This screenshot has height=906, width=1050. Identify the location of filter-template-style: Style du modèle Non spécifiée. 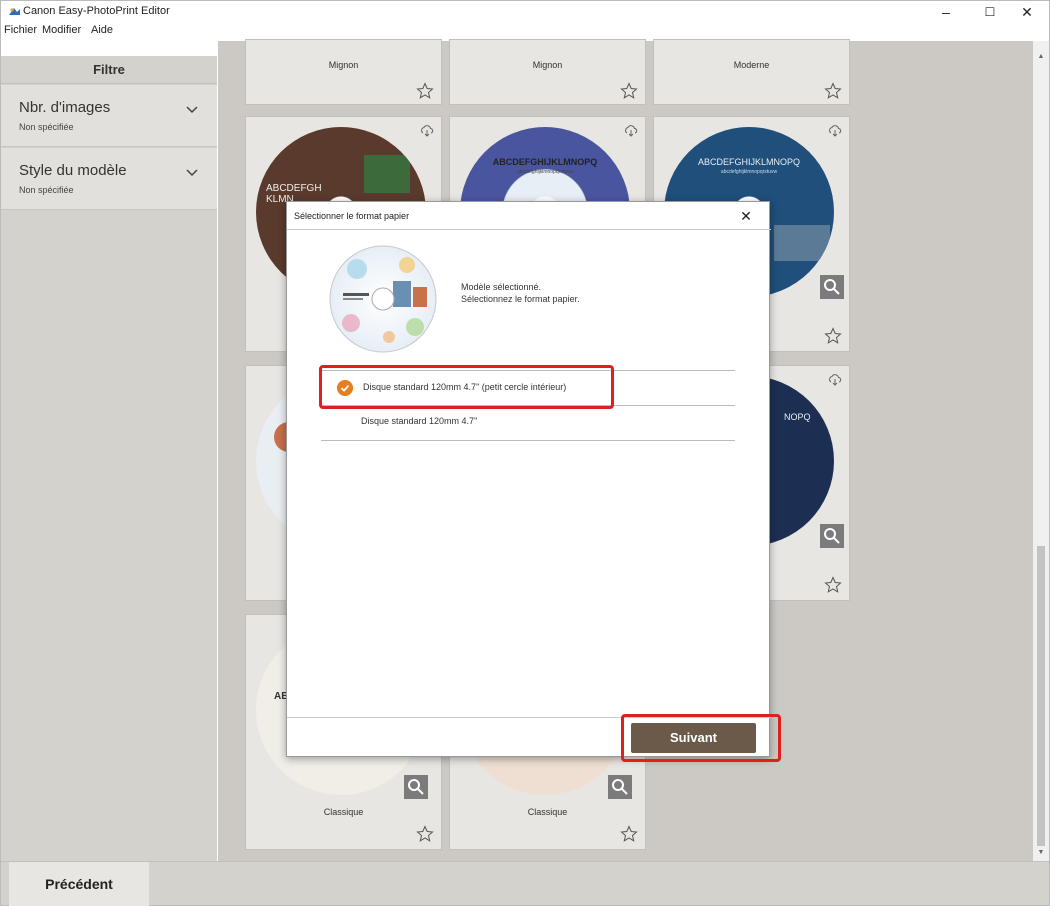
(109, 179).